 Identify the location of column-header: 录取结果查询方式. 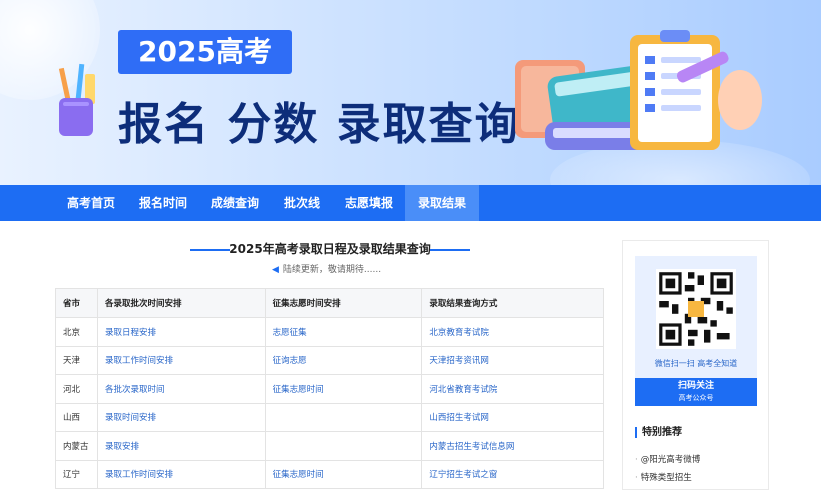
(512, 303).